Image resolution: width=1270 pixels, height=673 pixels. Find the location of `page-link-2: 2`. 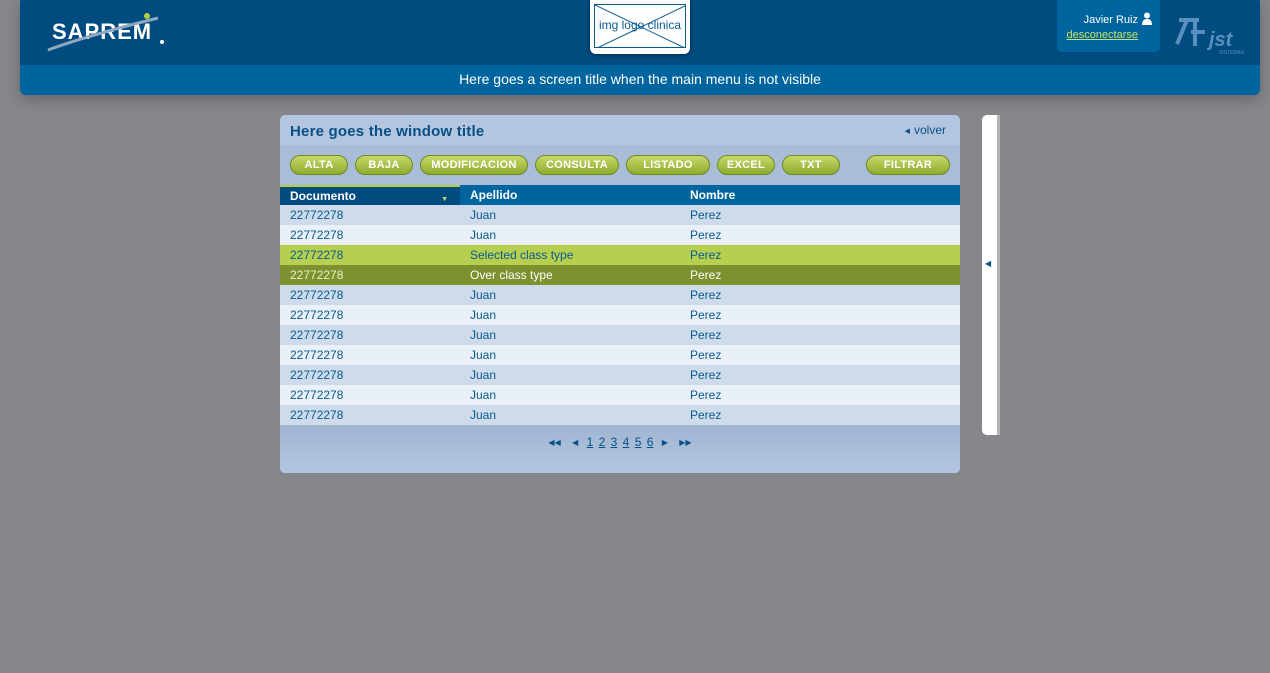

page-link-2: 2 is located at coordinates (602, 442).